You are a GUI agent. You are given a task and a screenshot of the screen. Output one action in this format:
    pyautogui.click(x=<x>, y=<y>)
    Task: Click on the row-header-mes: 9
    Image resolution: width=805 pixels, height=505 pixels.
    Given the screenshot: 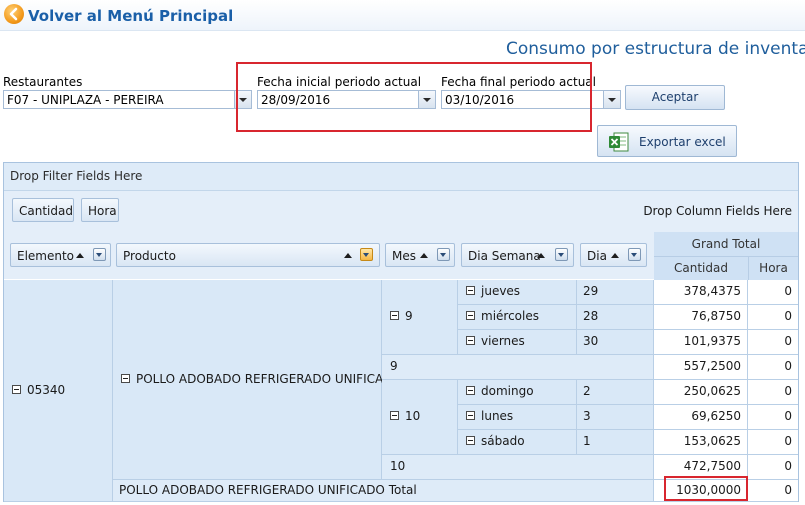 What is the action you would take?
    pyautogui.click(x=420, y=317)
    